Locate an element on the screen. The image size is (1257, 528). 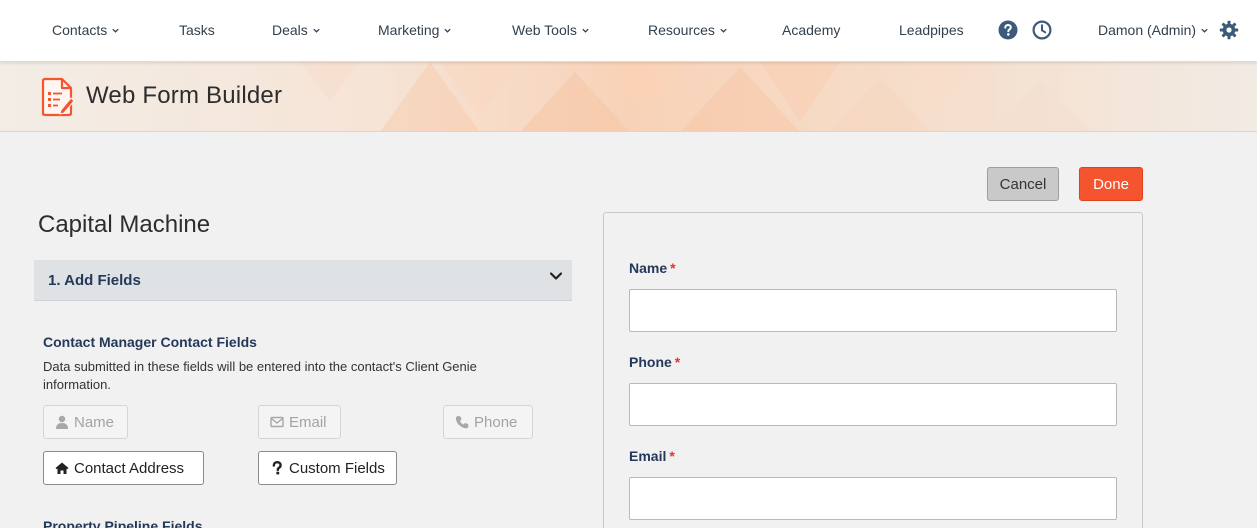
form-document-icon is located at coordinates (58, 97).